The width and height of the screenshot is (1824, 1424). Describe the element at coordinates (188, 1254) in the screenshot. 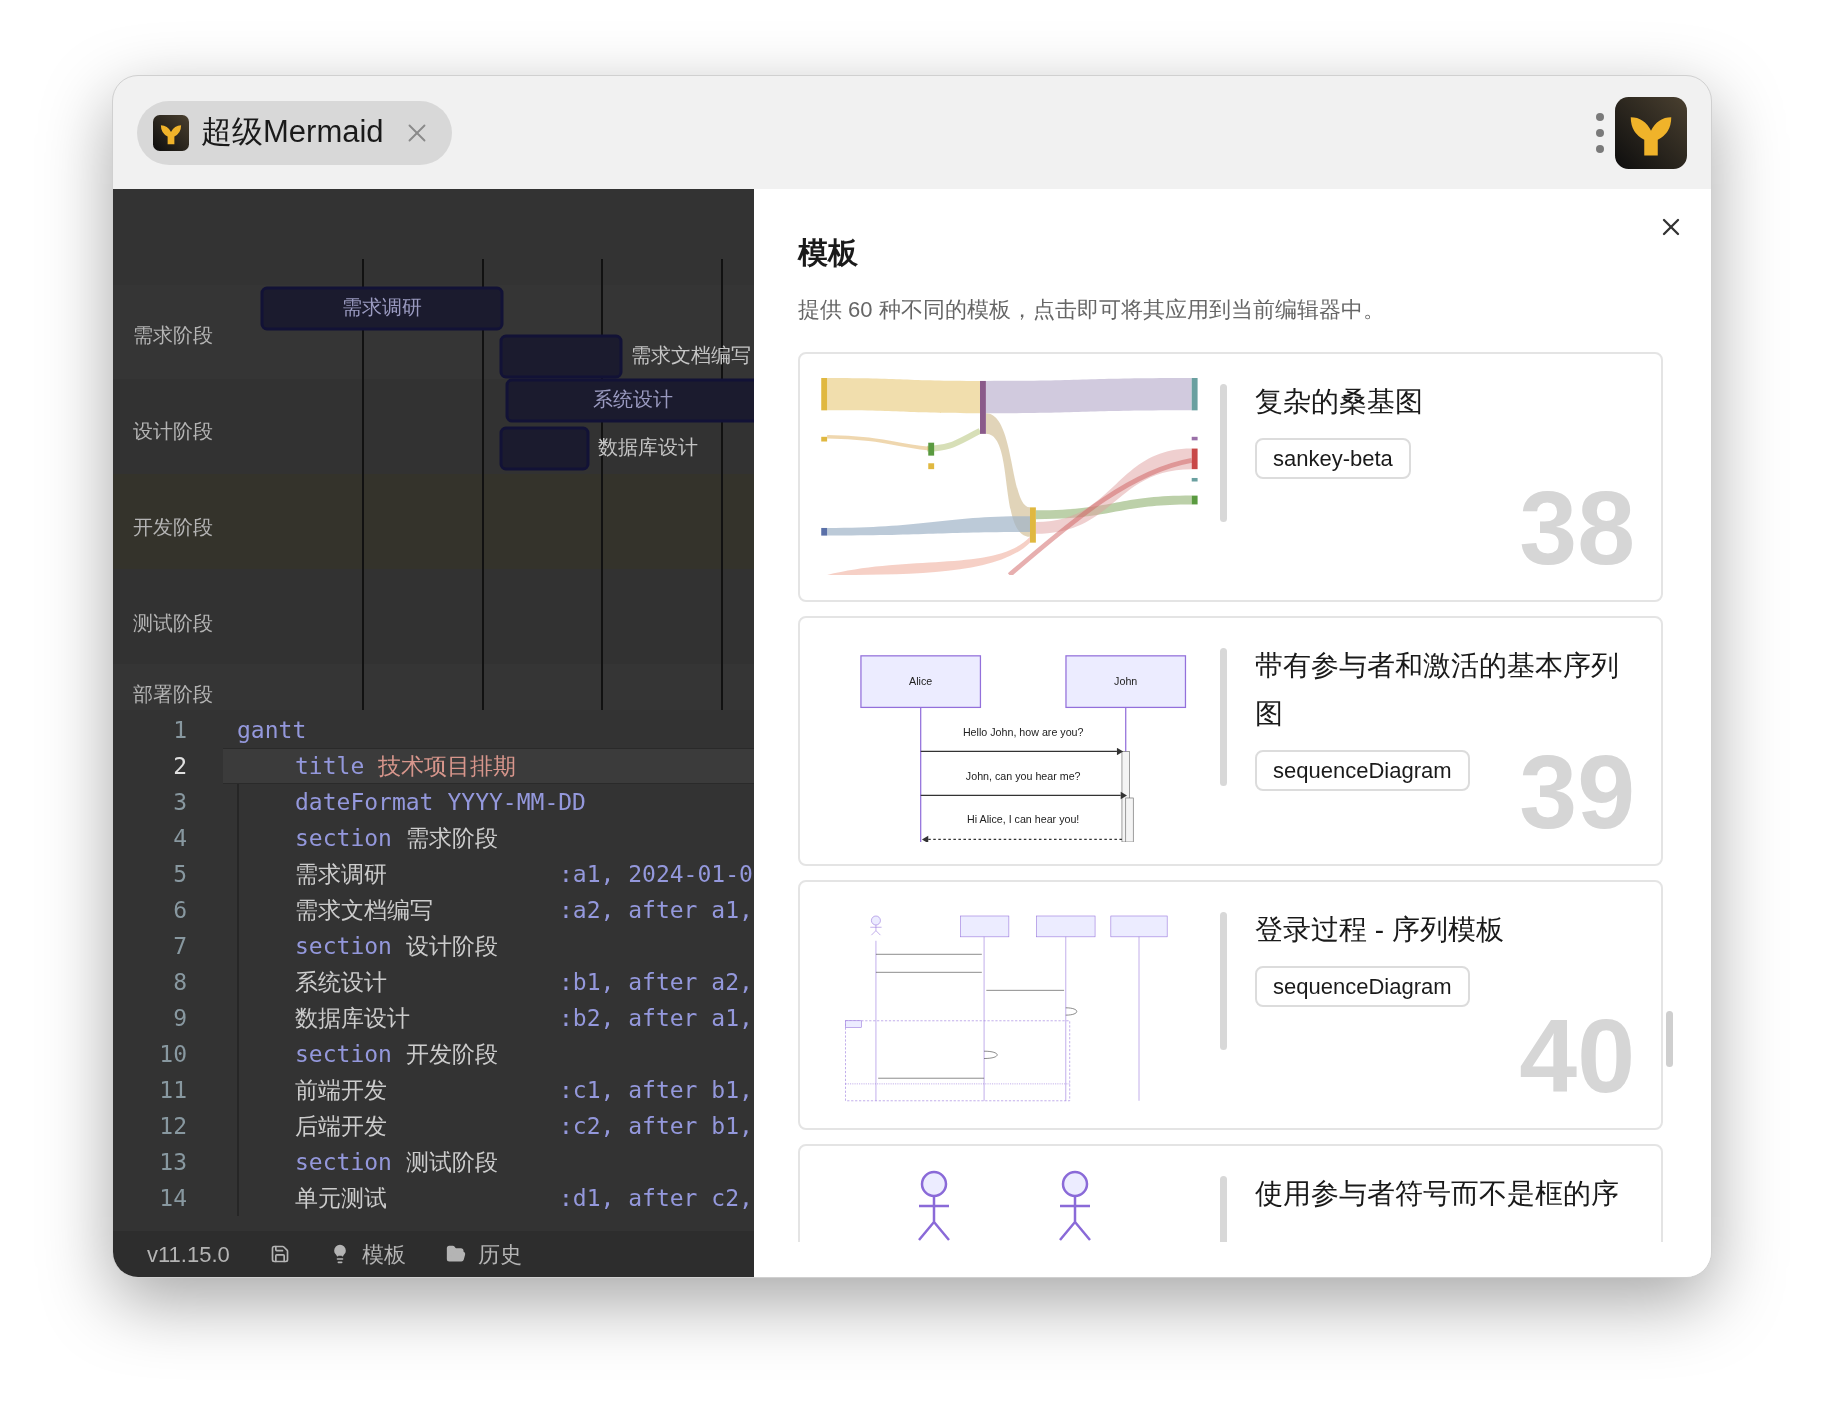

I see `version-label: v11.15.0` at that location.